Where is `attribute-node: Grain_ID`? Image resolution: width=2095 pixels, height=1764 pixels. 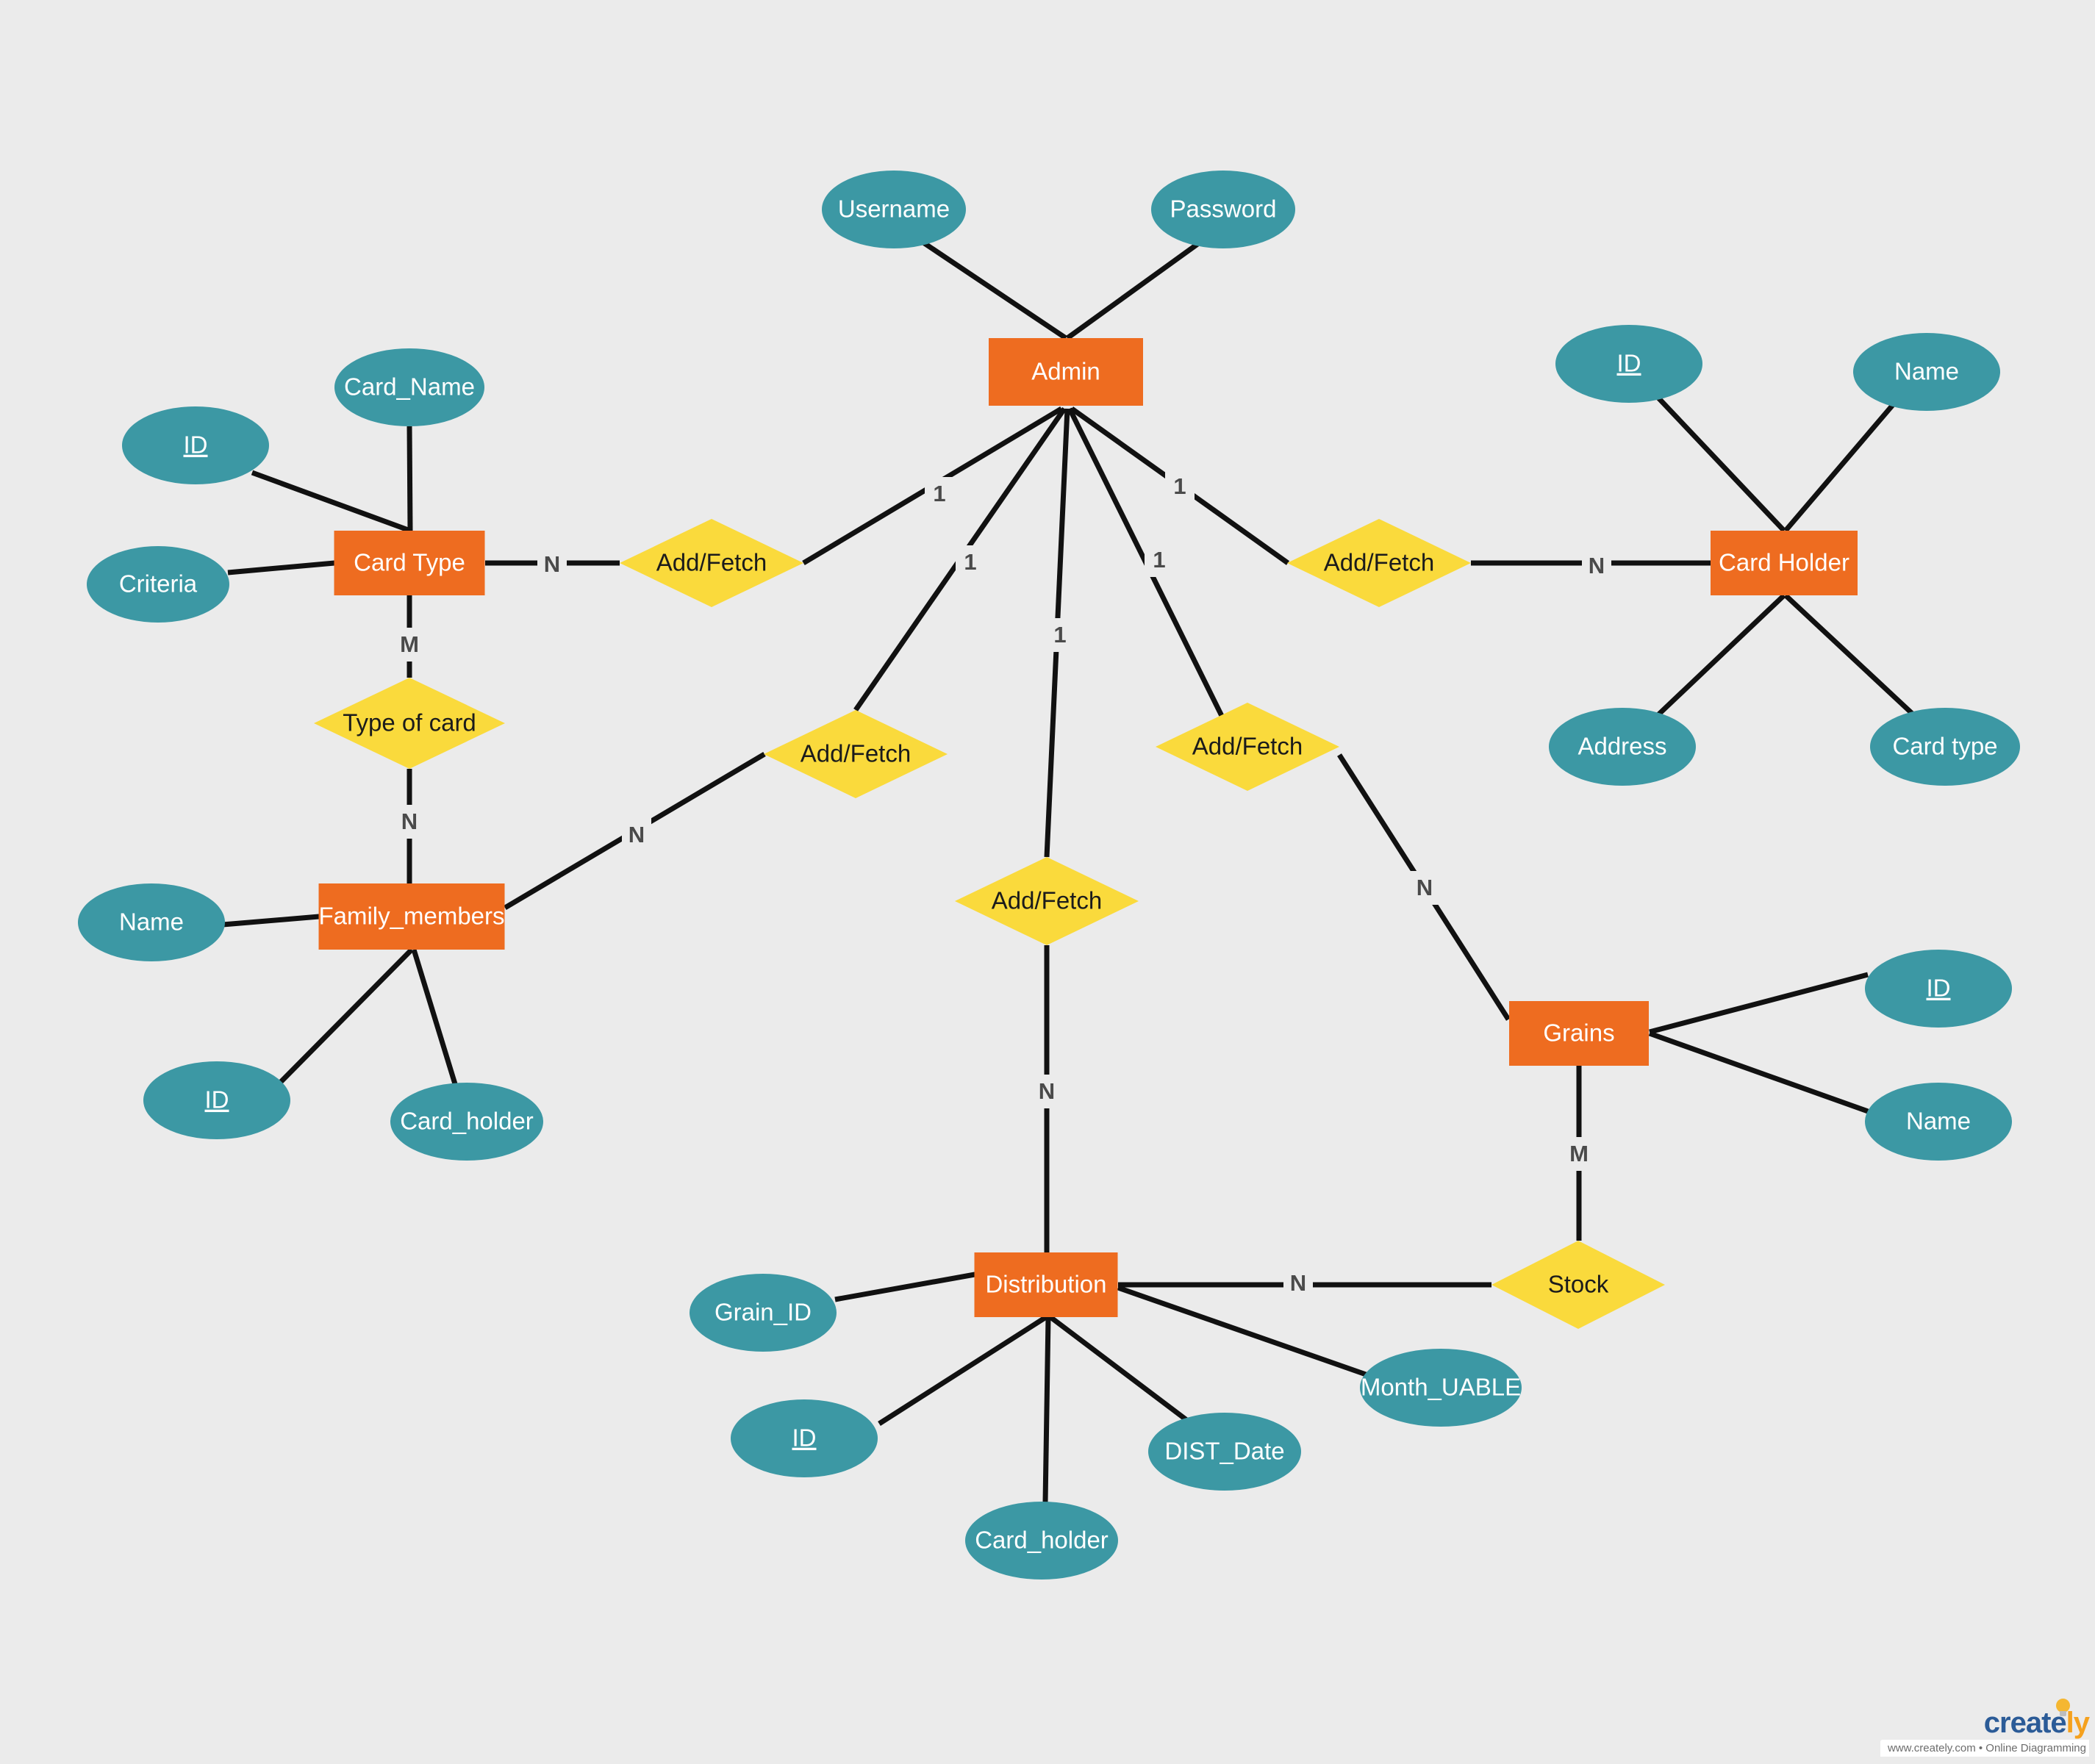
attribute-node: Grain_ID is located at coordinates (763, 1313).